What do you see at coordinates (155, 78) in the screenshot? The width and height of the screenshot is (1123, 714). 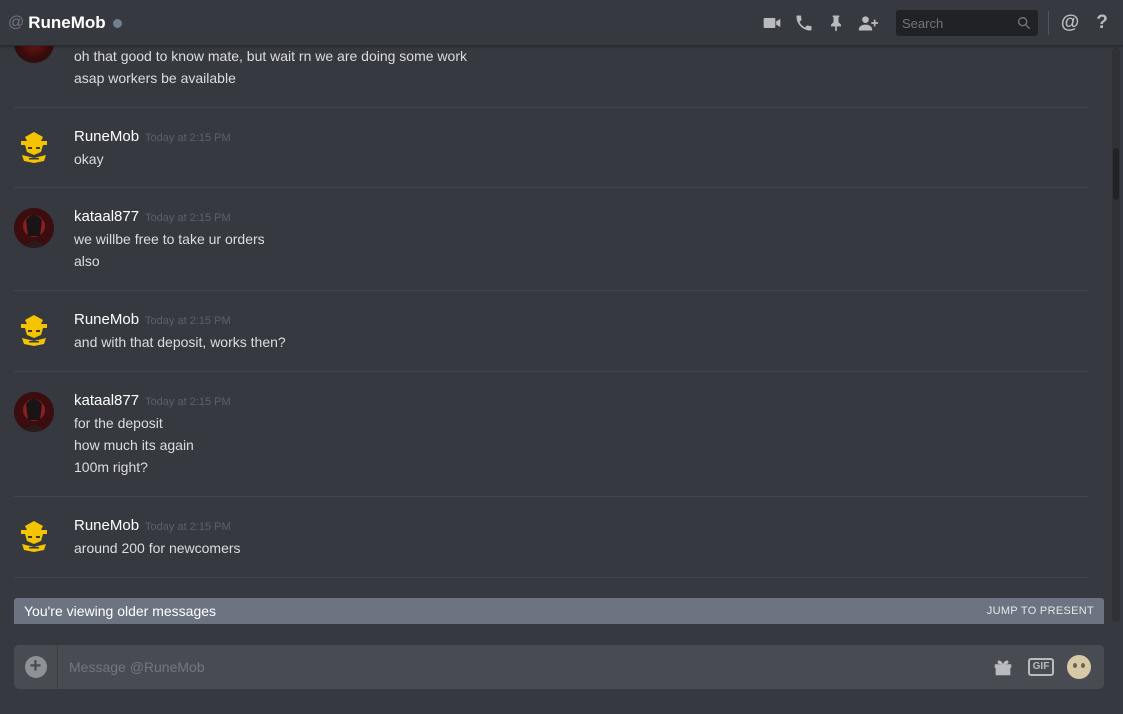 I see `message-line: asap workers be available` at bounding box center [155, 78].